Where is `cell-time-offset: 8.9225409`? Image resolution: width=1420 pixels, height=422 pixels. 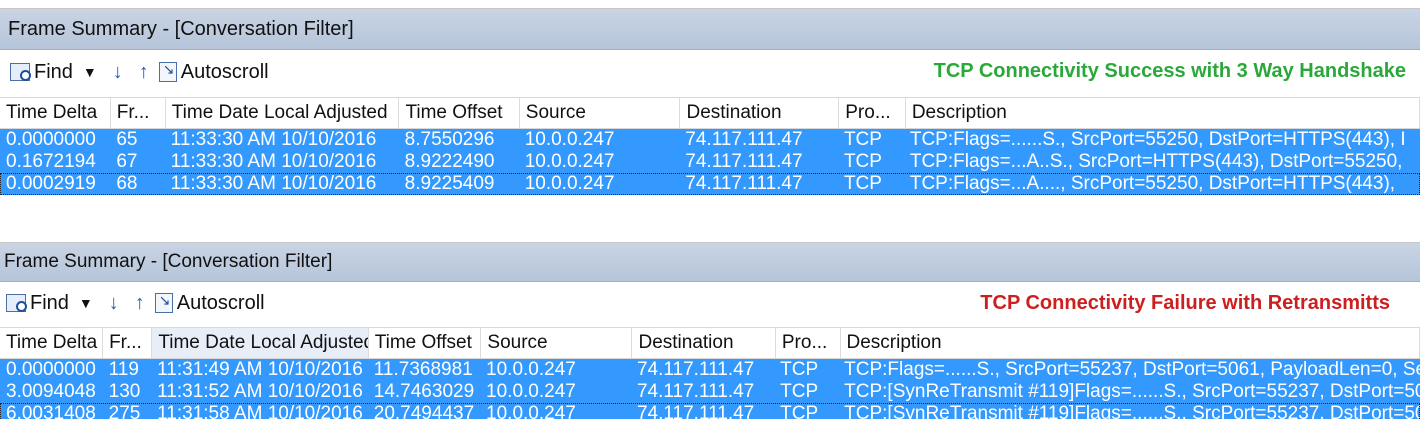 cell-time-offset: 8.9225409 is located at coordinates (449, 183).